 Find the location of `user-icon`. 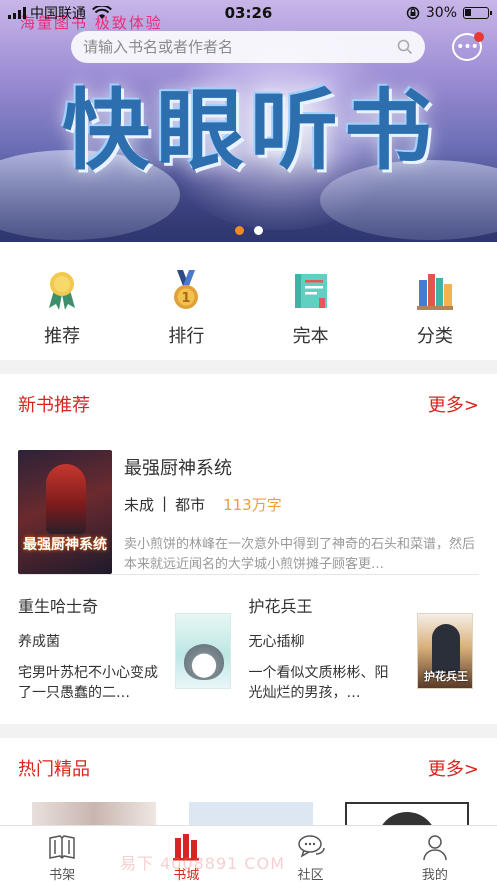

user-icon is located at coordinates (435, 848).